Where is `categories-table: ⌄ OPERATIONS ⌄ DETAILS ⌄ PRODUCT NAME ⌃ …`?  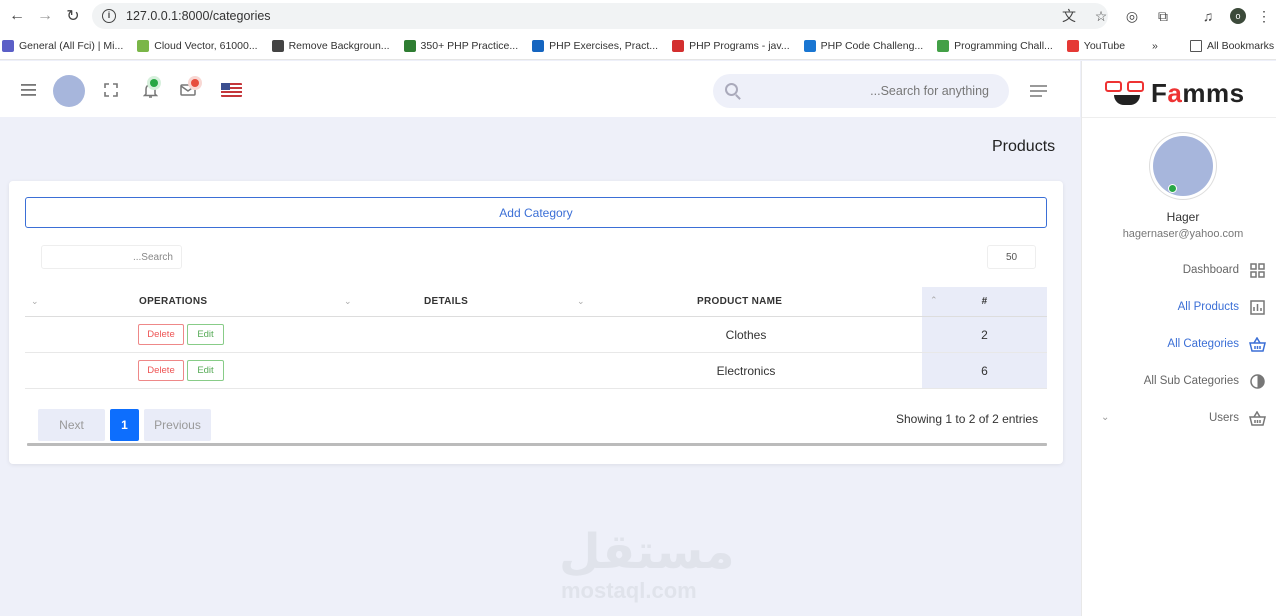 categories-table: ⌄ OPERATIONS ⌄ DETAILS ⌄ PRODUCT NAME ⌃ … is located at coordinates (536, 338).